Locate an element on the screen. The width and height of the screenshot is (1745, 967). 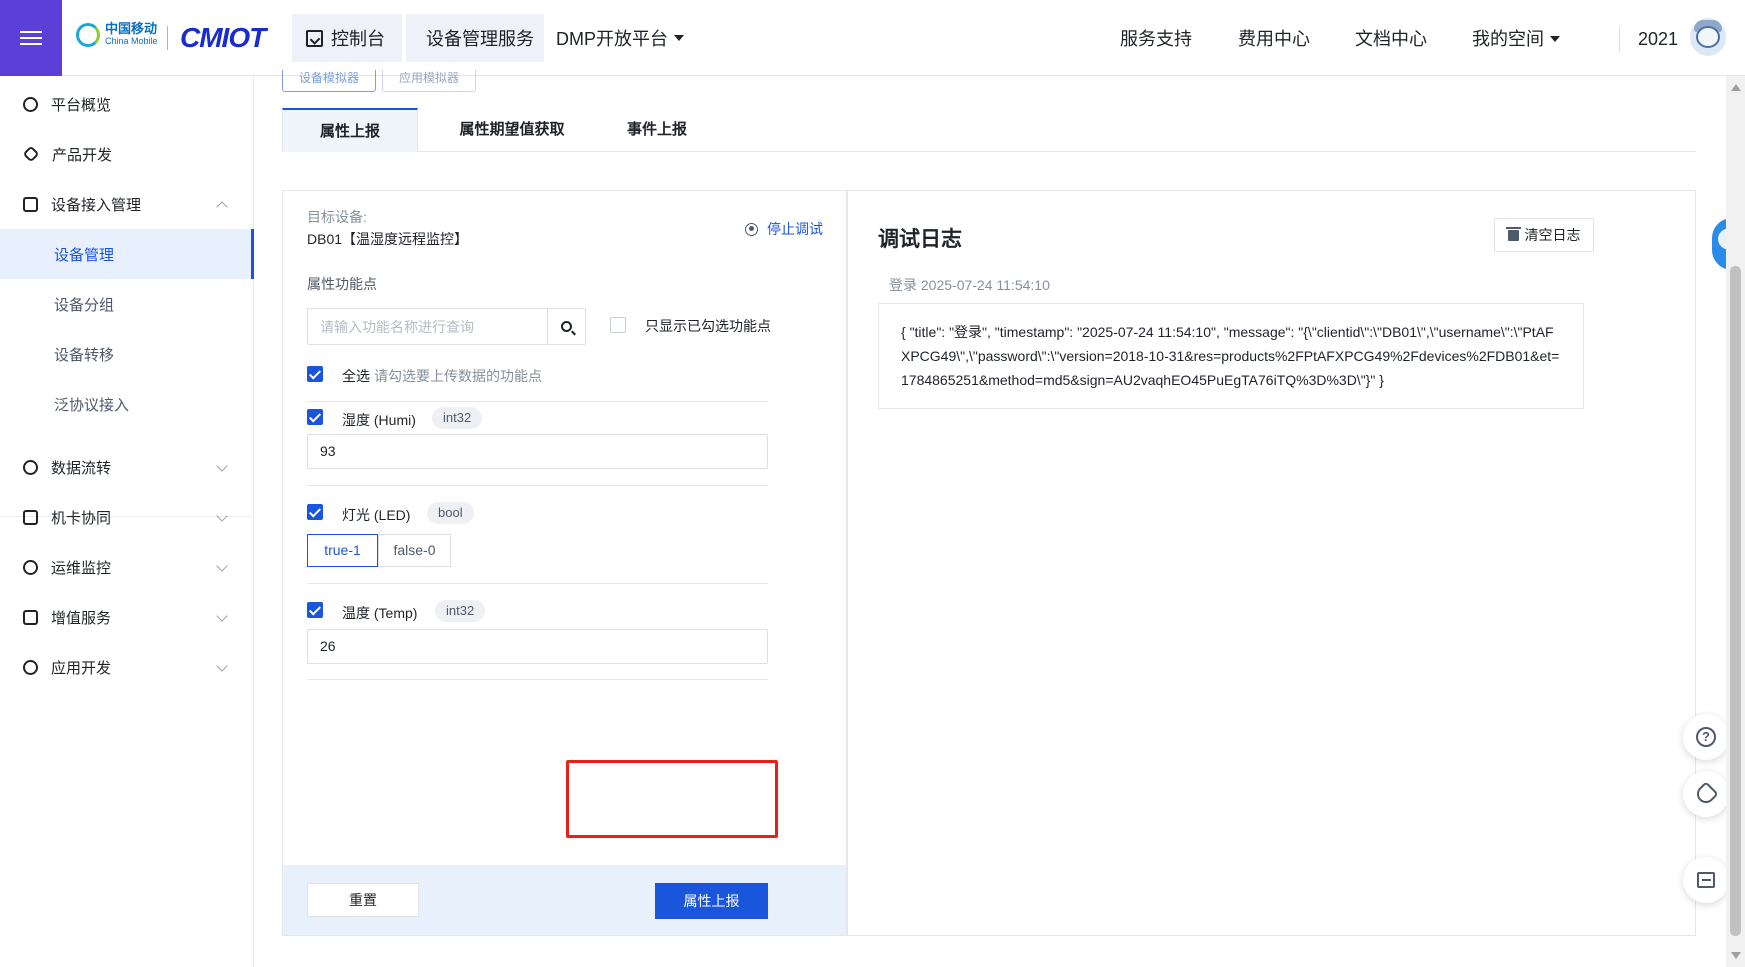
sidebar-item-device-access: 设备接入管理 is located at coordinates (127, 204).